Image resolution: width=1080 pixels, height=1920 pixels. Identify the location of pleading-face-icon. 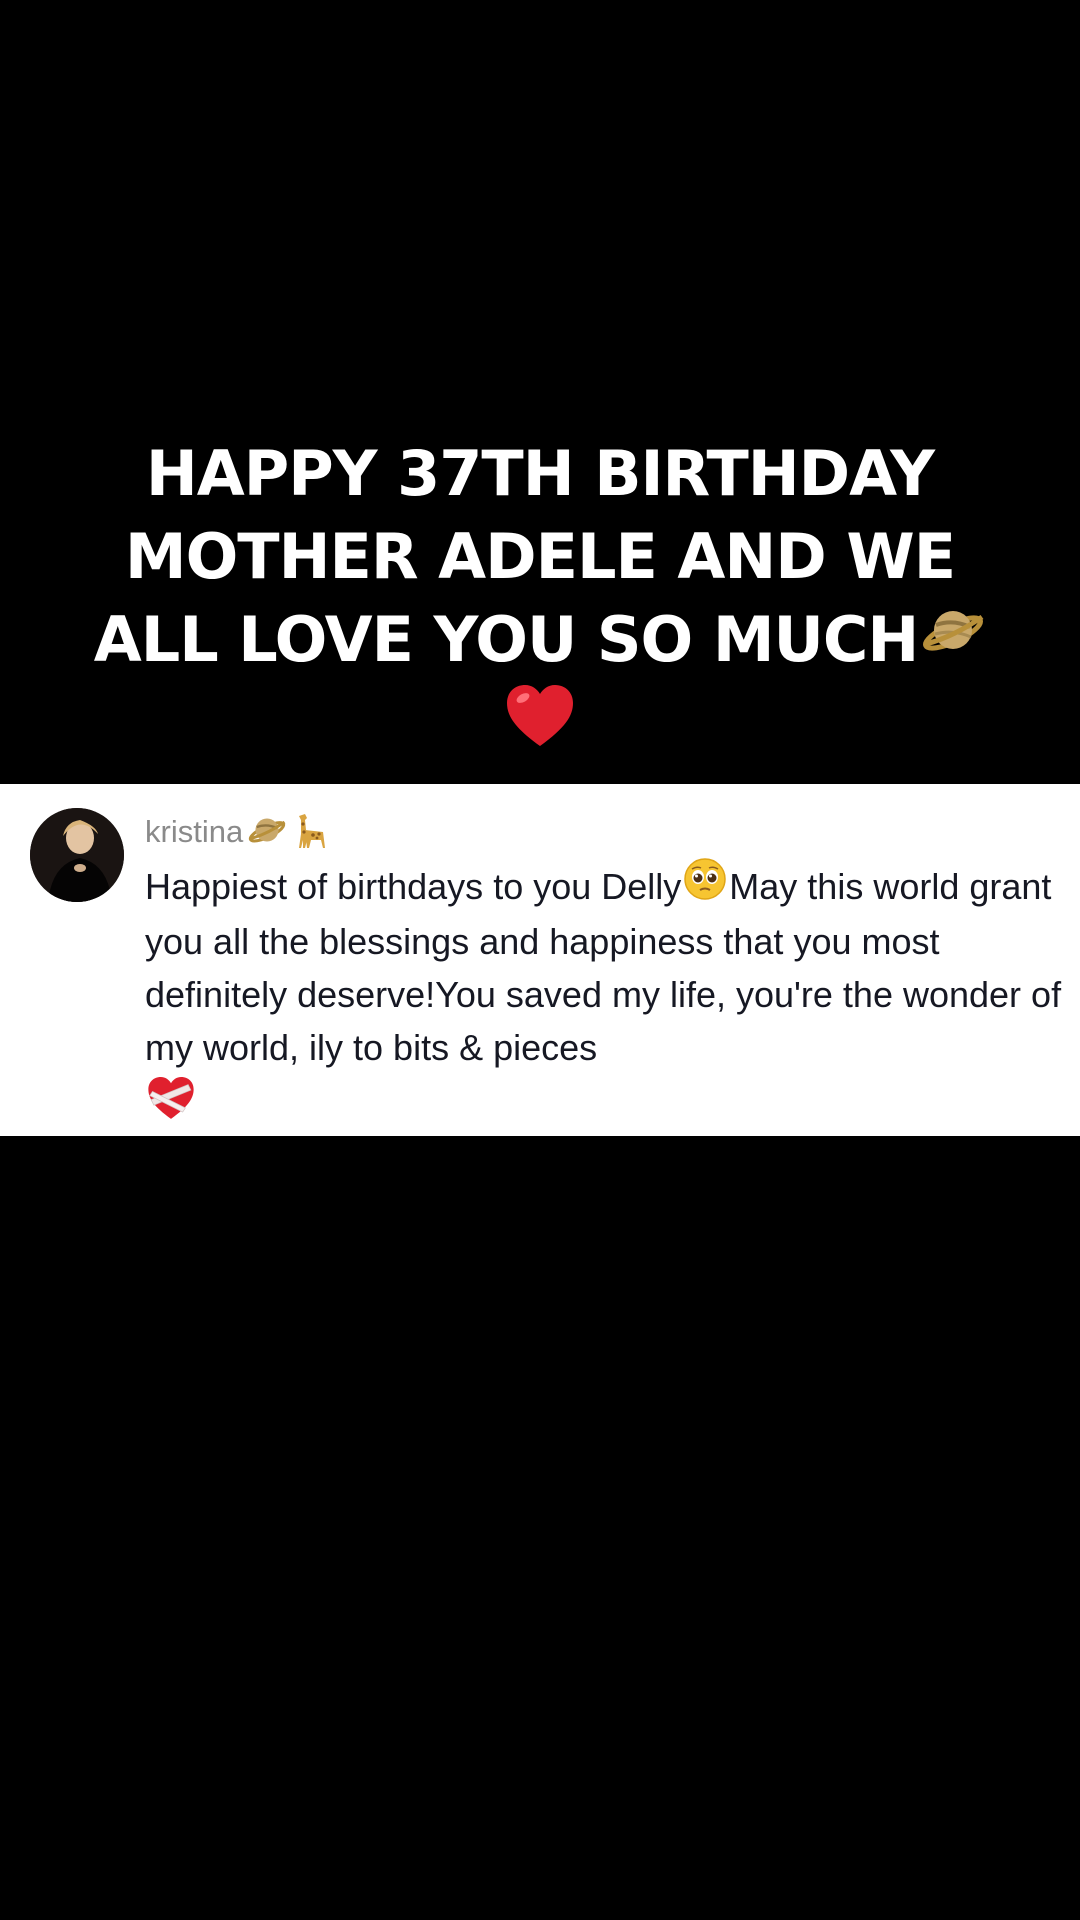
(705, 886).